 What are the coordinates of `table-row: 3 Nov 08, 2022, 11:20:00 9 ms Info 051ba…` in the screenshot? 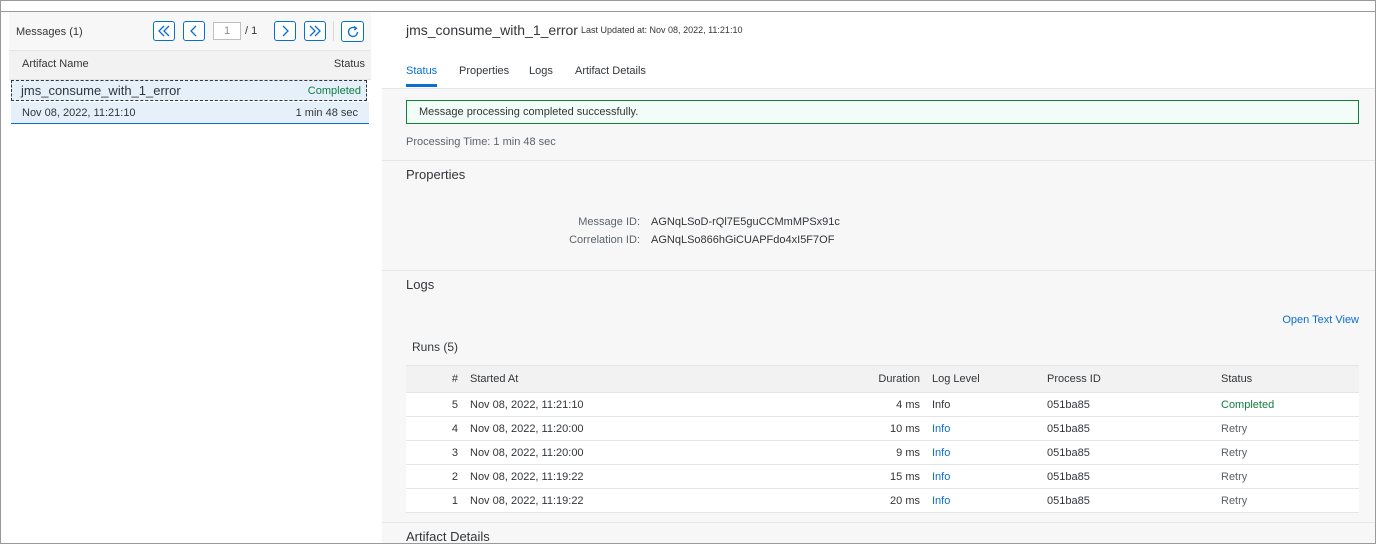 It's located at (882, 453).